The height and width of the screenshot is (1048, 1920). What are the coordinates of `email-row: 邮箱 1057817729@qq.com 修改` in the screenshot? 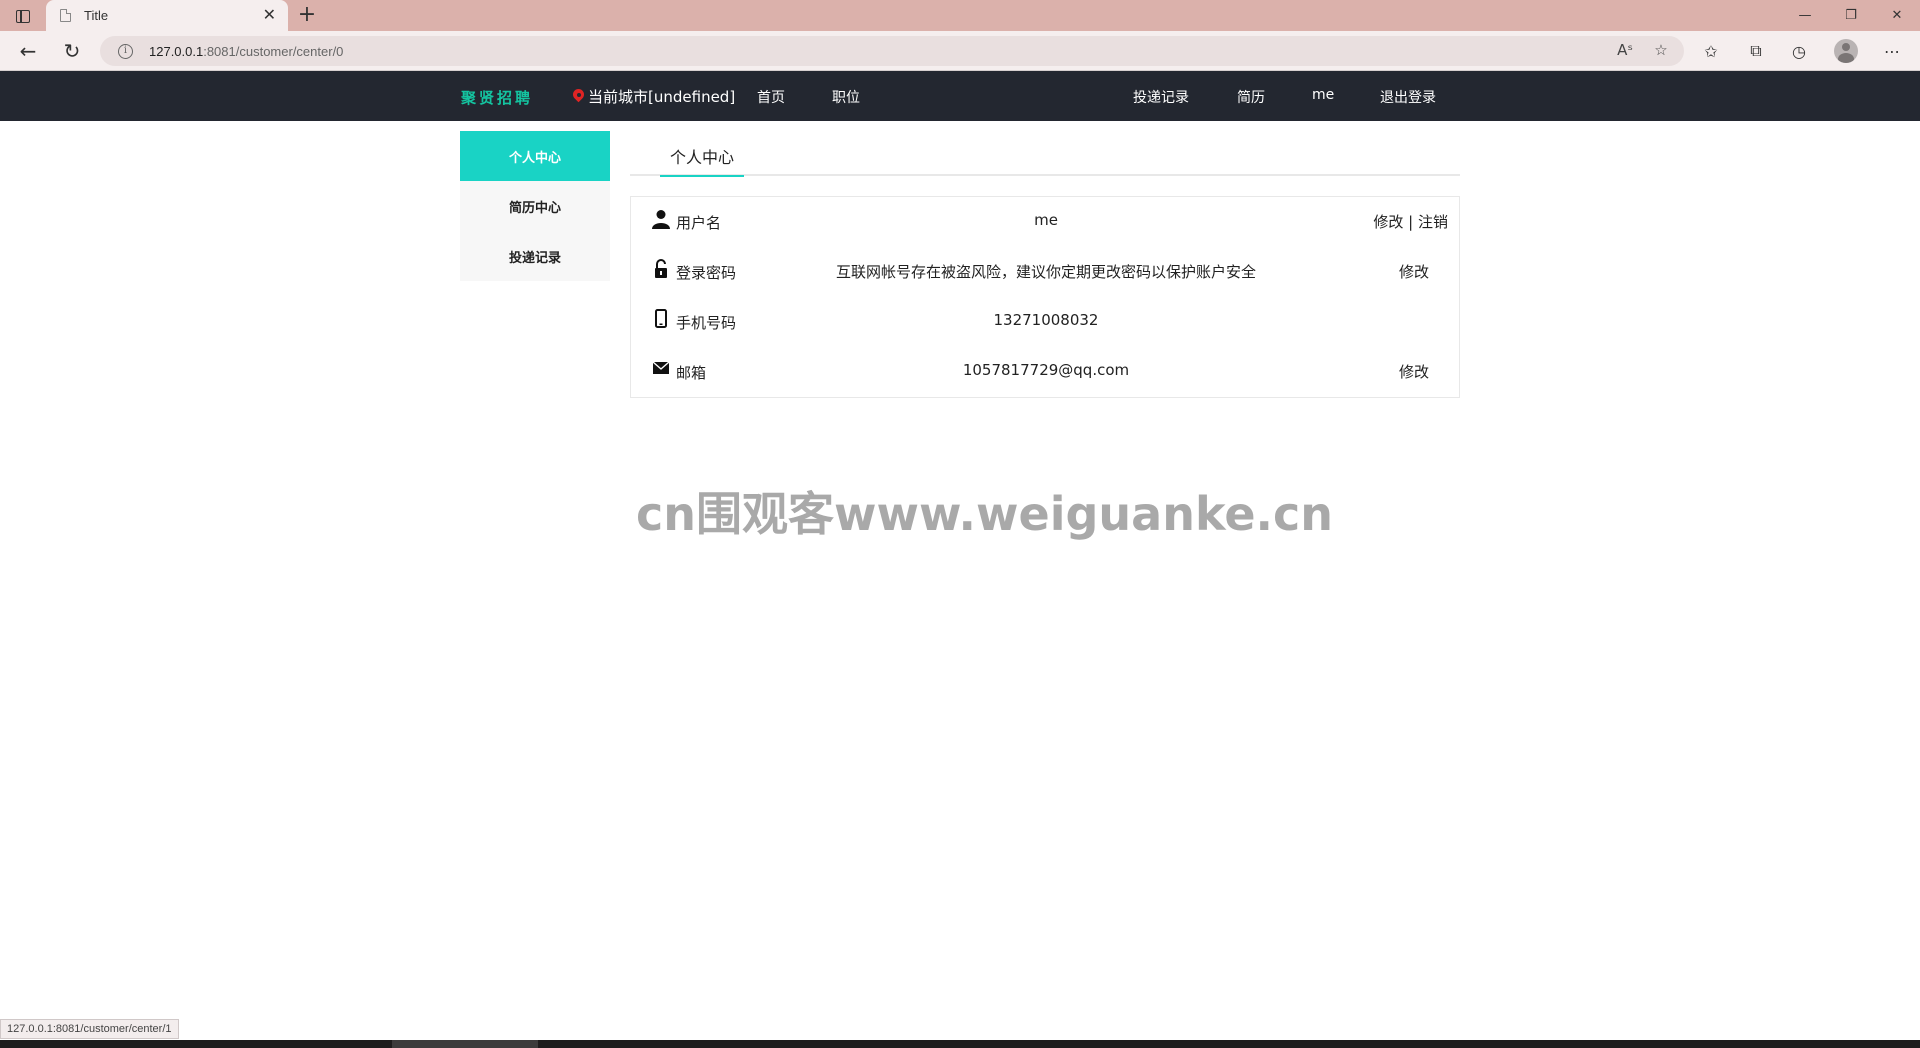 It's located at (1046, 372).